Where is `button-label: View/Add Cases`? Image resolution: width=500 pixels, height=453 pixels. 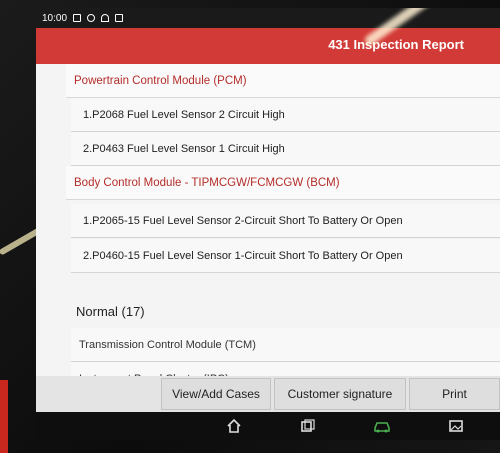 button-label: View/Add Cases is located at coordinates (216, 394).